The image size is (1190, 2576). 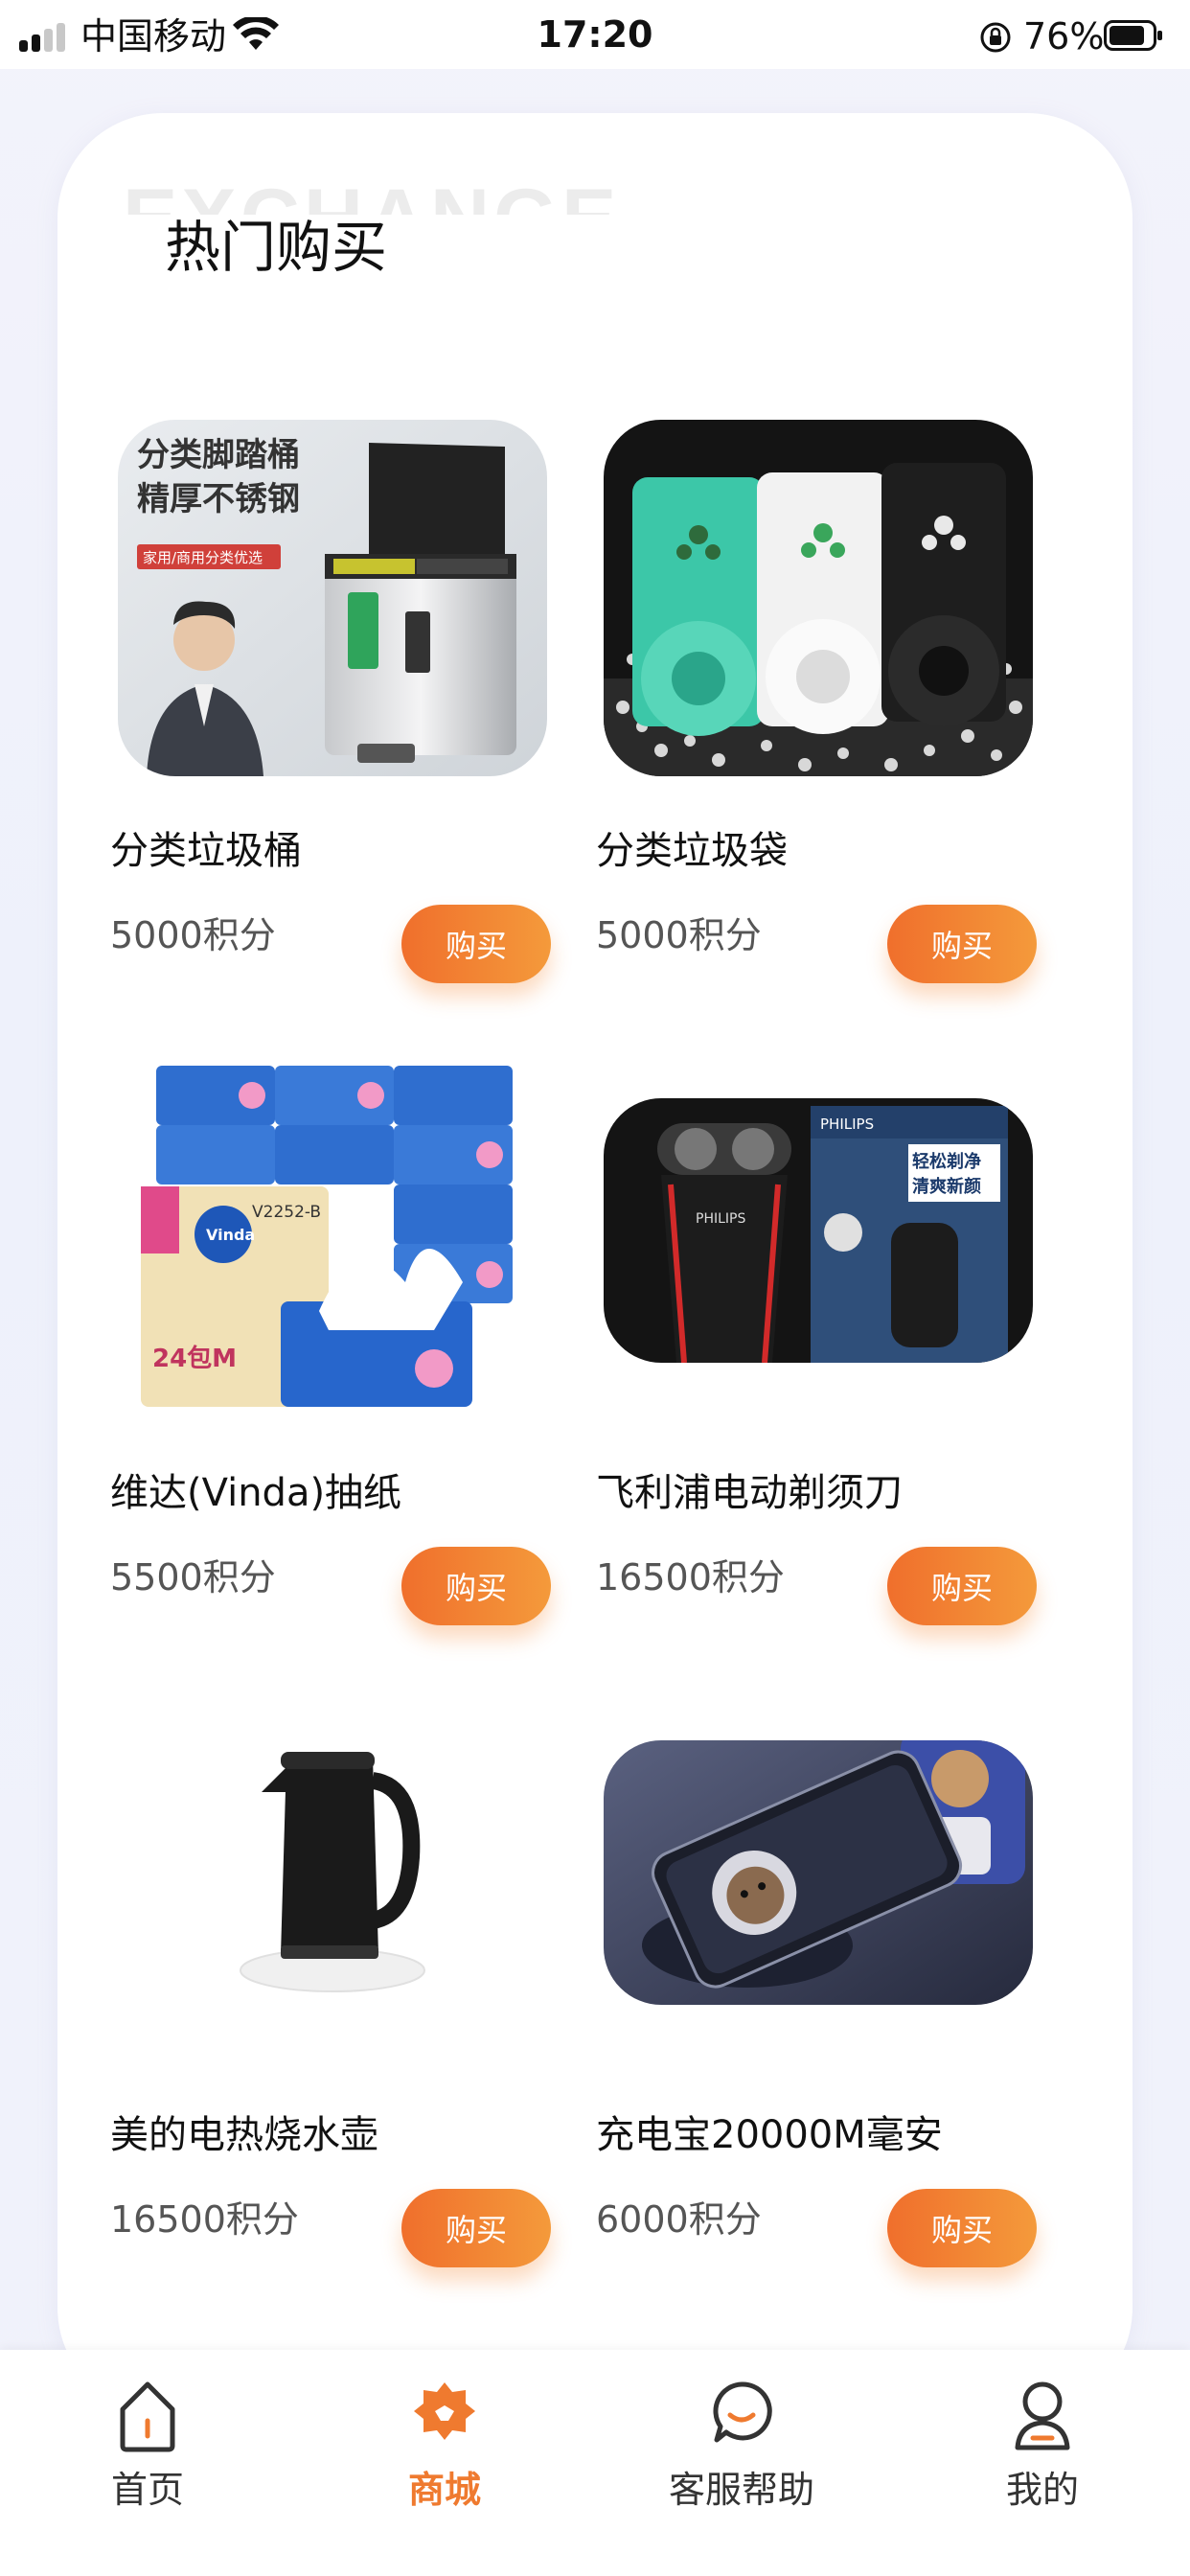 What do you see at coordinates (1042, 2490) in the screenshot?
I see `tab-profile-label: 我的` at bounding box center [1042, 2490].